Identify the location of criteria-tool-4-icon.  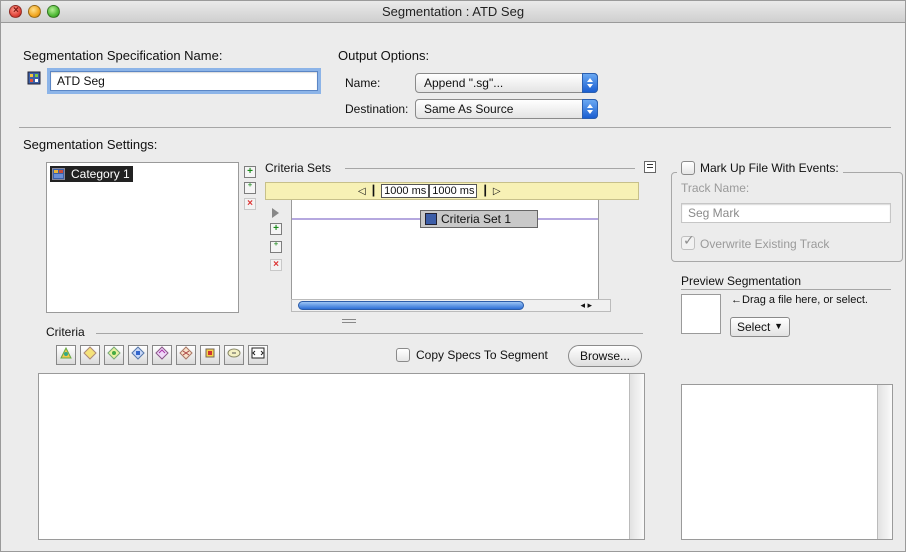
(138, 355).